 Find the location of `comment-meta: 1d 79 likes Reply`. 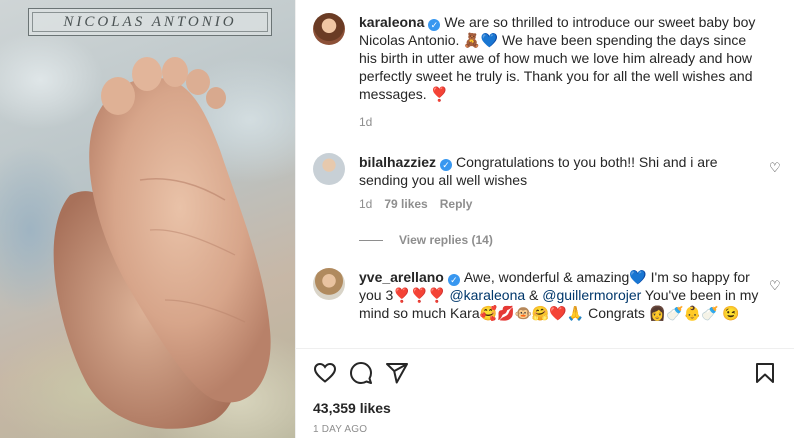

comment-meta: 1d 79 likes Reply is located at coordinates (559, 204).